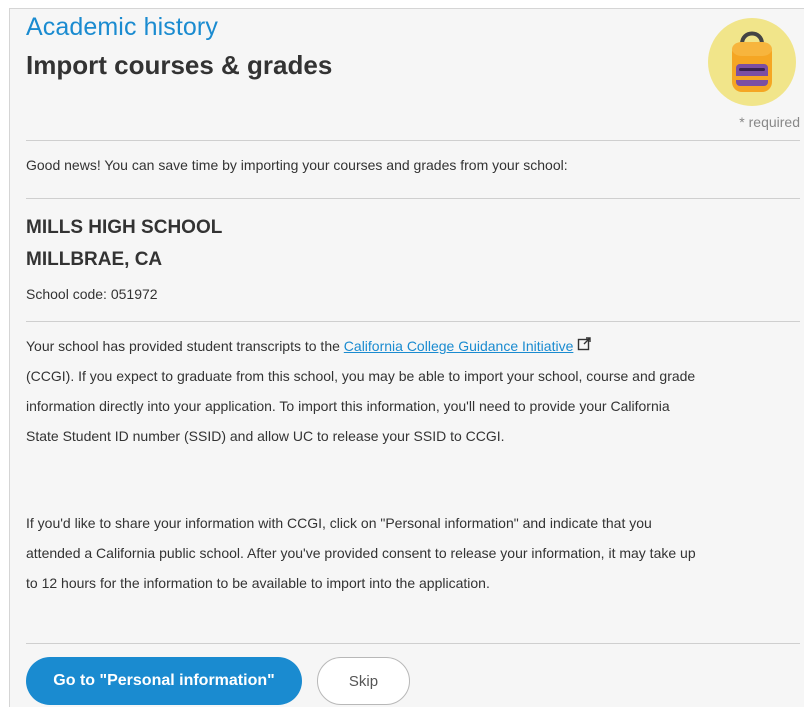 This screenshot has width=804, height=707. Describe the element at coordinates (122, 27) in the screenshot. I see `section-title: Academic history` at that location.